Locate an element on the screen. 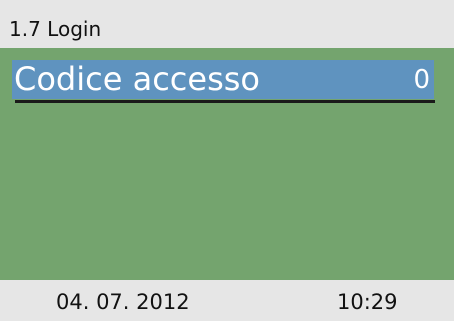 Image resolution: width=454 pixels, height=321 pixels. page-title: 1.7 Login is located at coordinates (55, 29).